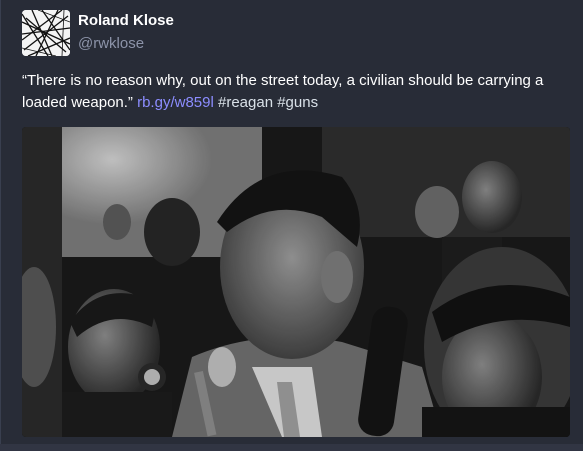 The image size is (583, 451). What do you see at coordinates (245, 102) in the screenshot?
I see `hashtag-reagan: #reagan` at bounding box center [245, 102].